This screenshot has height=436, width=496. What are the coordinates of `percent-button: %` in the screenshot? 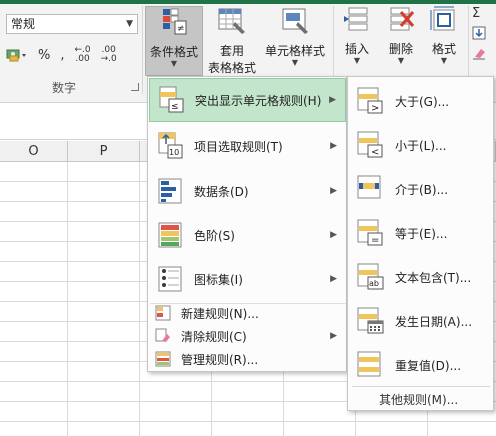 It's located at (44, 55).